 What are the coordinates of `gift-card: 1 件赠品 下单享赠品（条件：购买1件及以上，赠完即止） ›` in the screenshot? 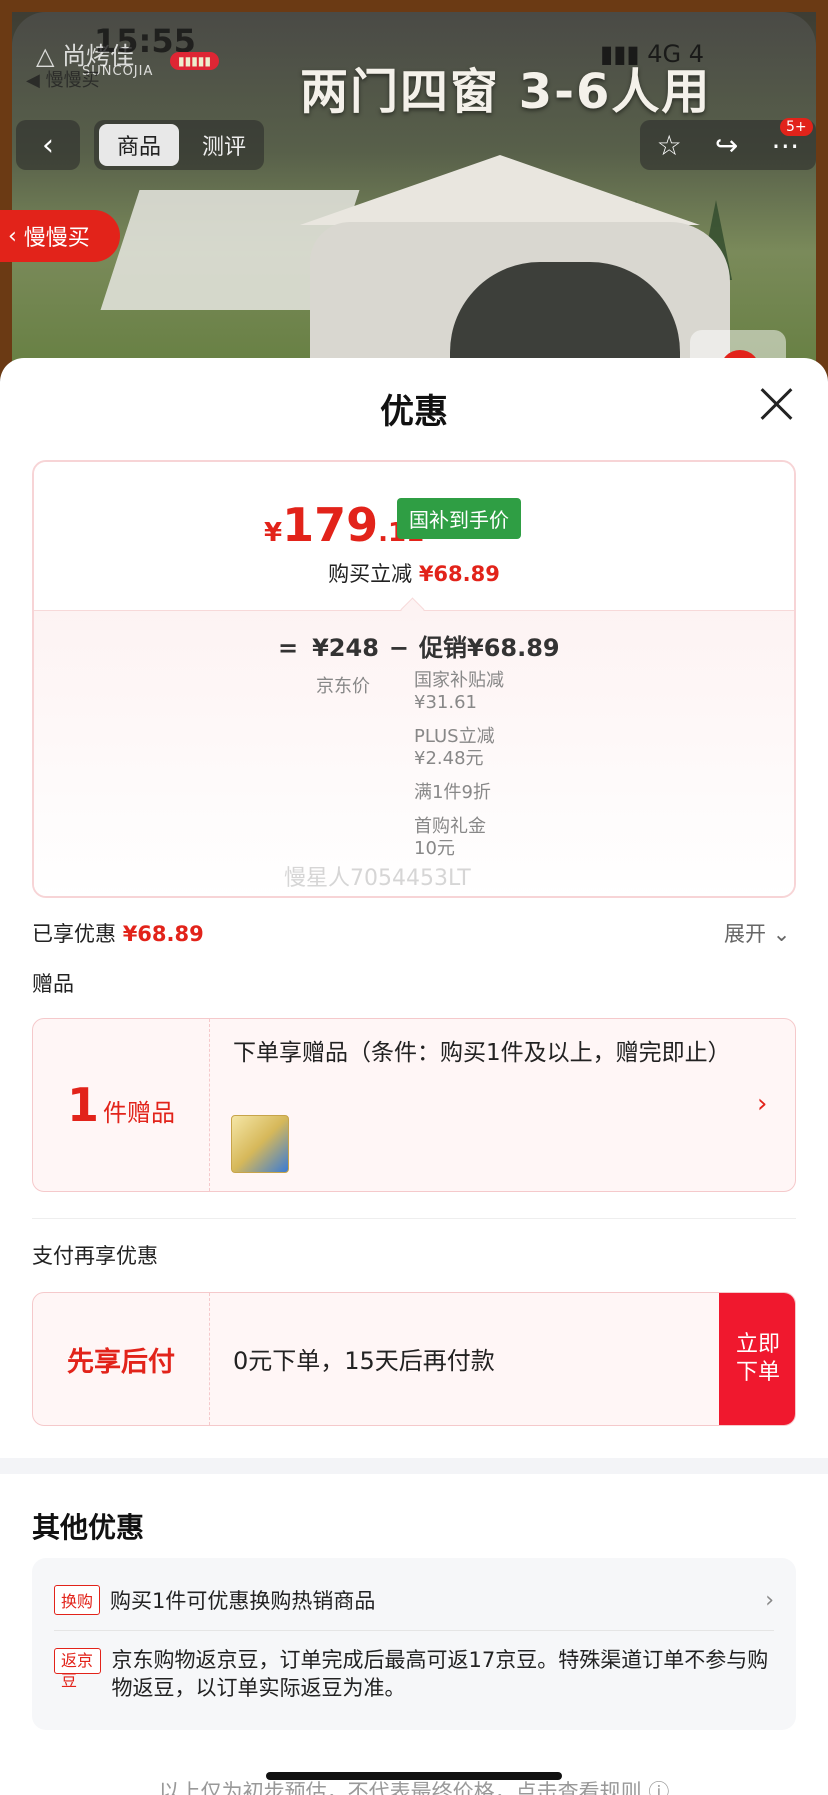 It's located at (414, 1105).